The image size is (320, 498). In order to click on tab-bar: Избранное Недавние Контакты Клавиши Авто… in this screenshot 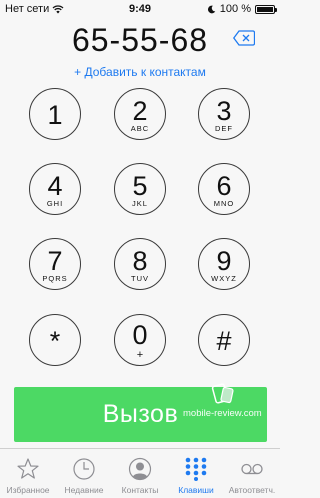, I will do `click(140, 472)`.